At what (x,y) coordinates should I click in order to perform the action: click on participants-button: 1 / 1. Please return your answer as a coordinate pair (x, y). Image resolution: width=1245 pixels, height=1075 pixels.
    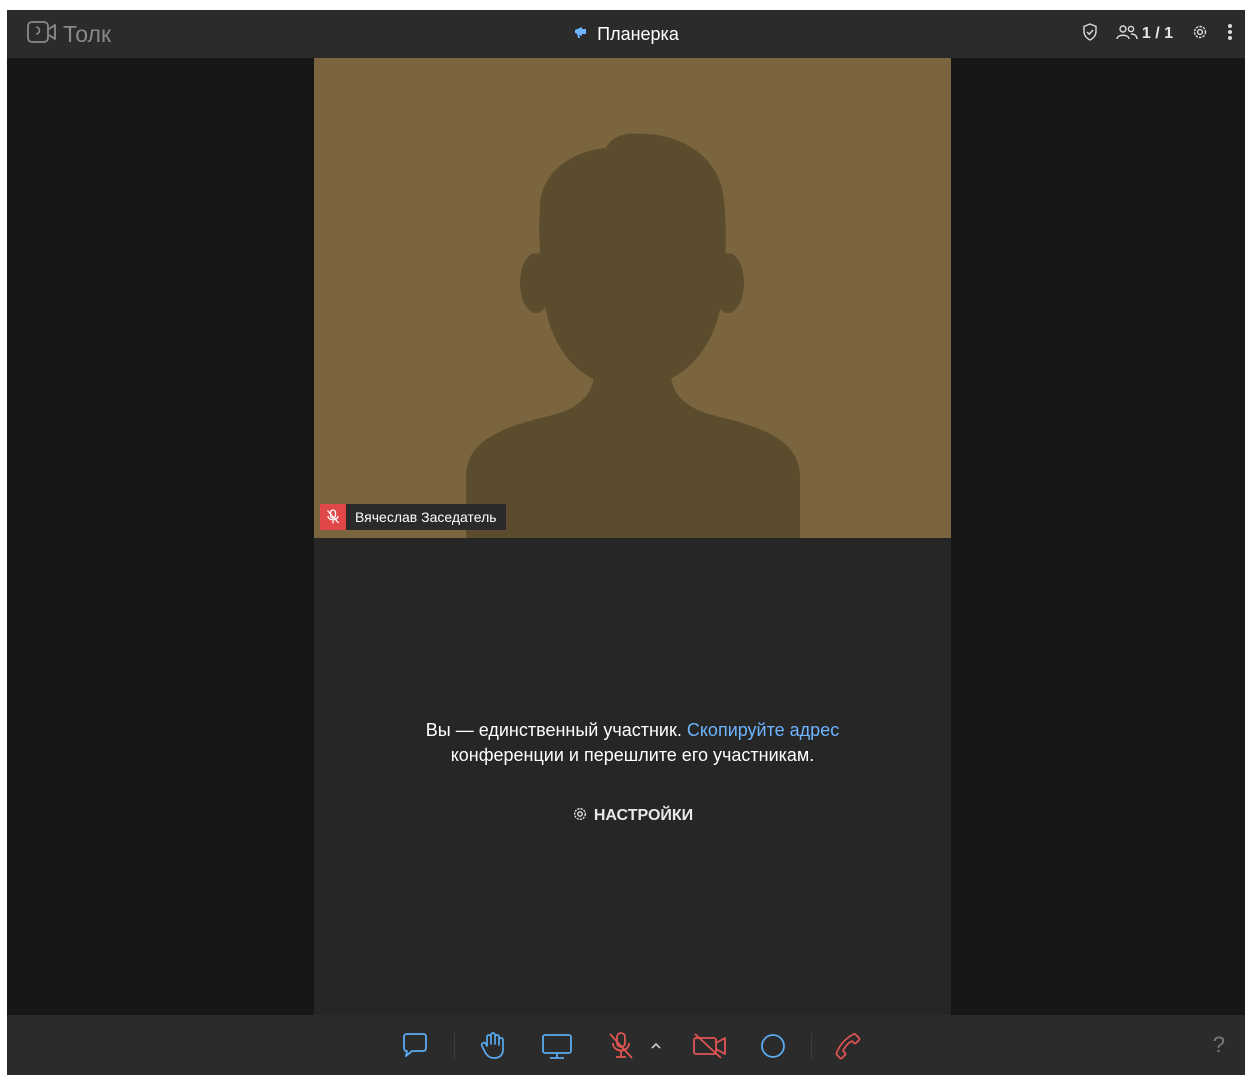
    Looking at the image, I should click on (1144, 34).